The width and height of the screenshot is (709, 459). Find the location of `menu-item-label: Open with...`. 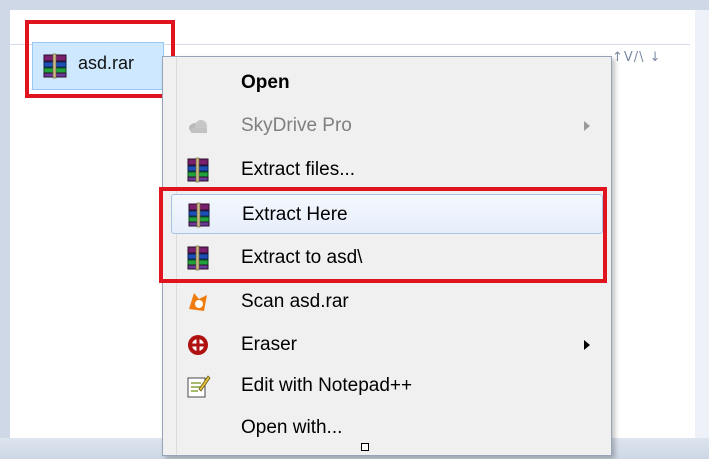

menu-item-label: Open with... is located at coordinates (292, 427).